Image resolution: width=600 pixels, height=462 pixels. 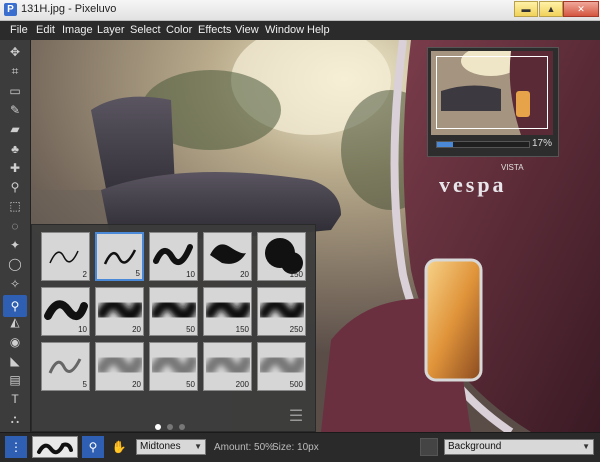 I want to click on menu-window: Window, so click(x=284, y=30).